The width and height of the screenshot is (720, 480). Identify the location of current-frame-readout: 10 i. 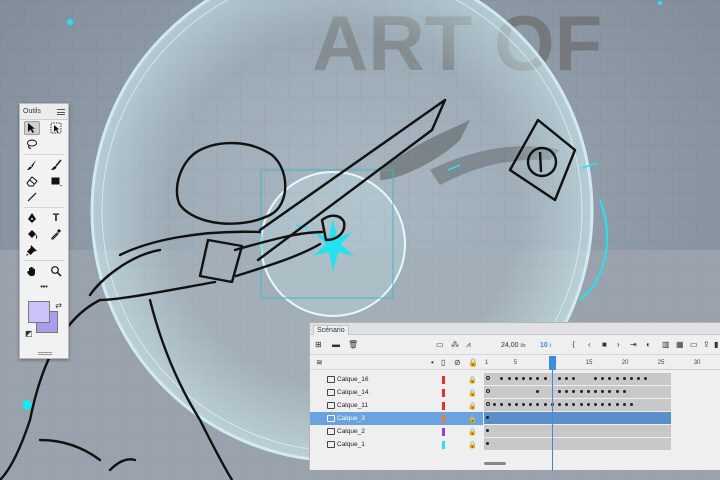
(545, 345).